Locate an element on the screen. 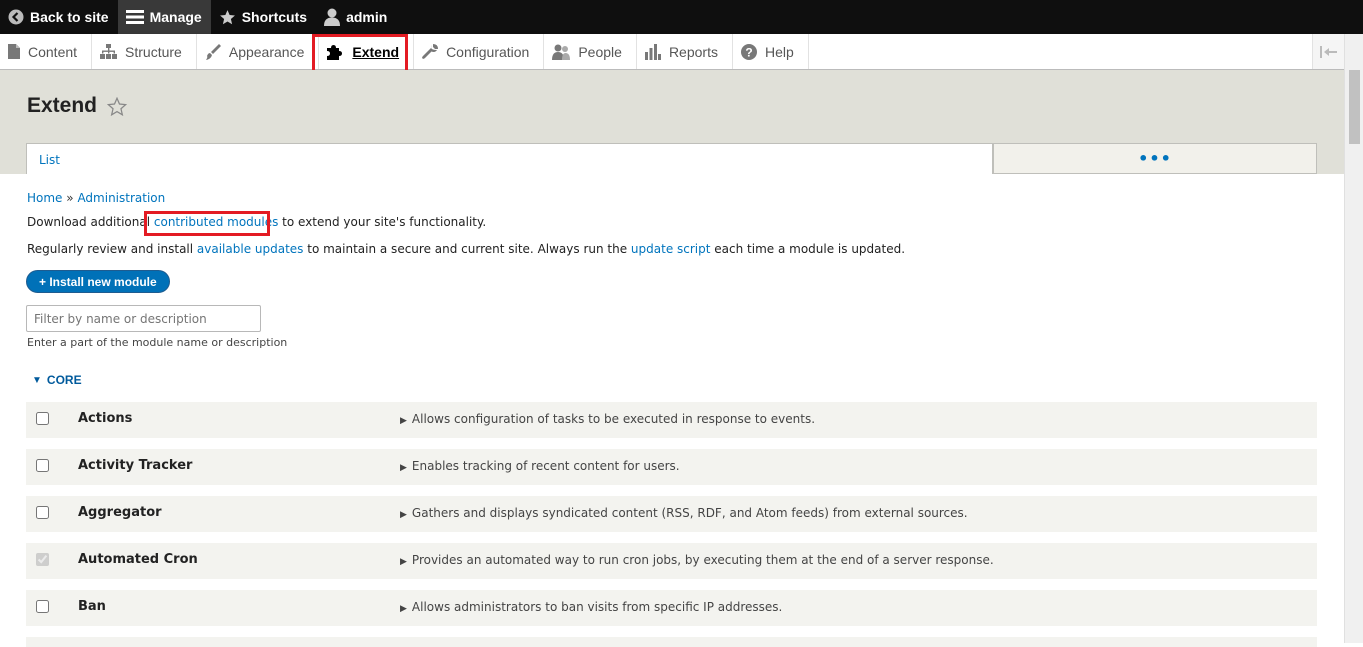 This screenshot has width=1363, height=647. shortcuts-tab: Shortcuts is located at coordinates (263, 17).